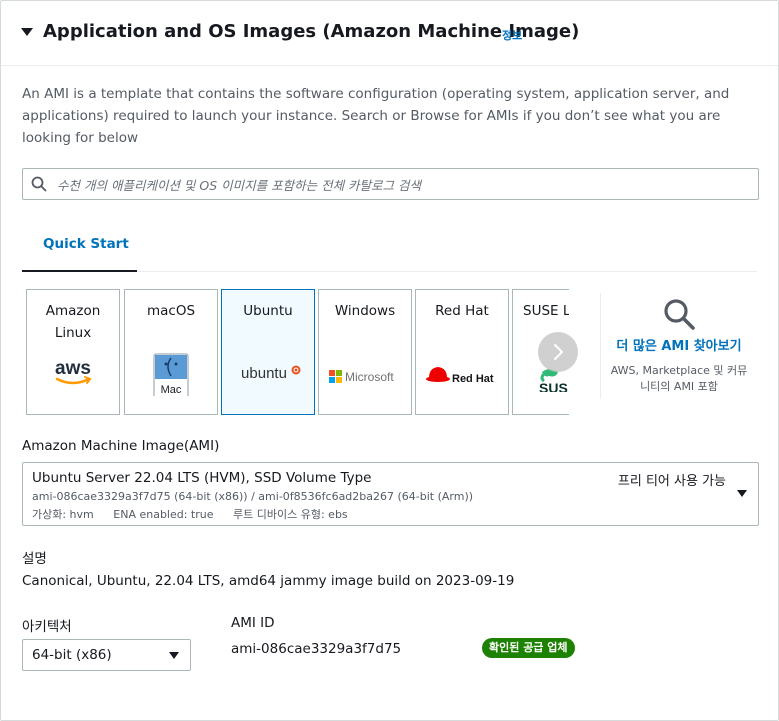  What do you see at coordinates (365, 352) in the screenshot?
I see `os-tile-windows: Windows Microsoft` at bounding box center [365, 352].